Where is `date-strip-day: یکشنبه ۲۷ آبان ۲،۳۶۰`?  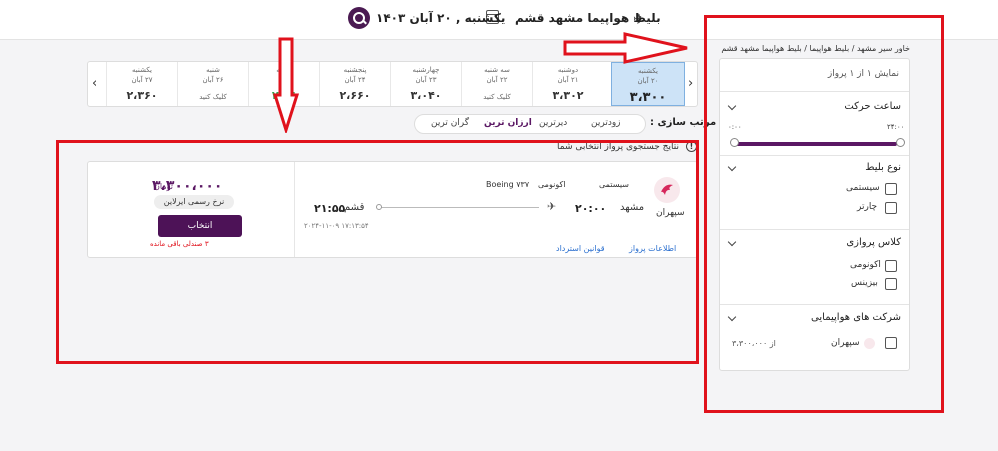
date-strip-day: یکشنبه ۲۷ آبان ۲،۳۶۰ is located at coordinates (141, 84).